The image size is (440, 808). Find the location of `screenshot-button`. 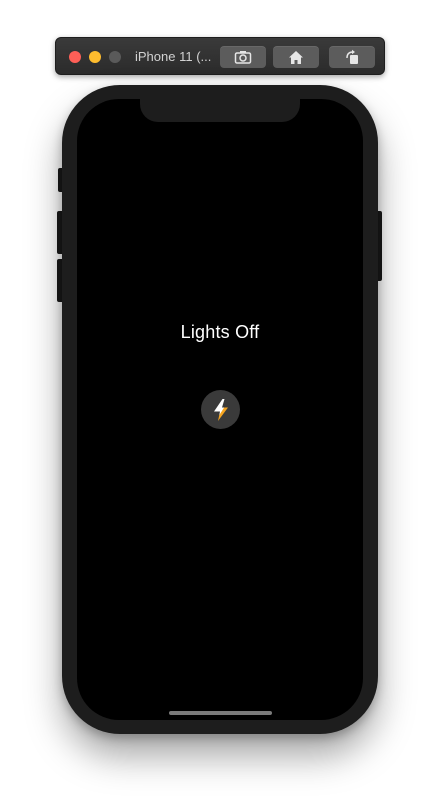

screenshot-button is located at coordinates (243, 57).